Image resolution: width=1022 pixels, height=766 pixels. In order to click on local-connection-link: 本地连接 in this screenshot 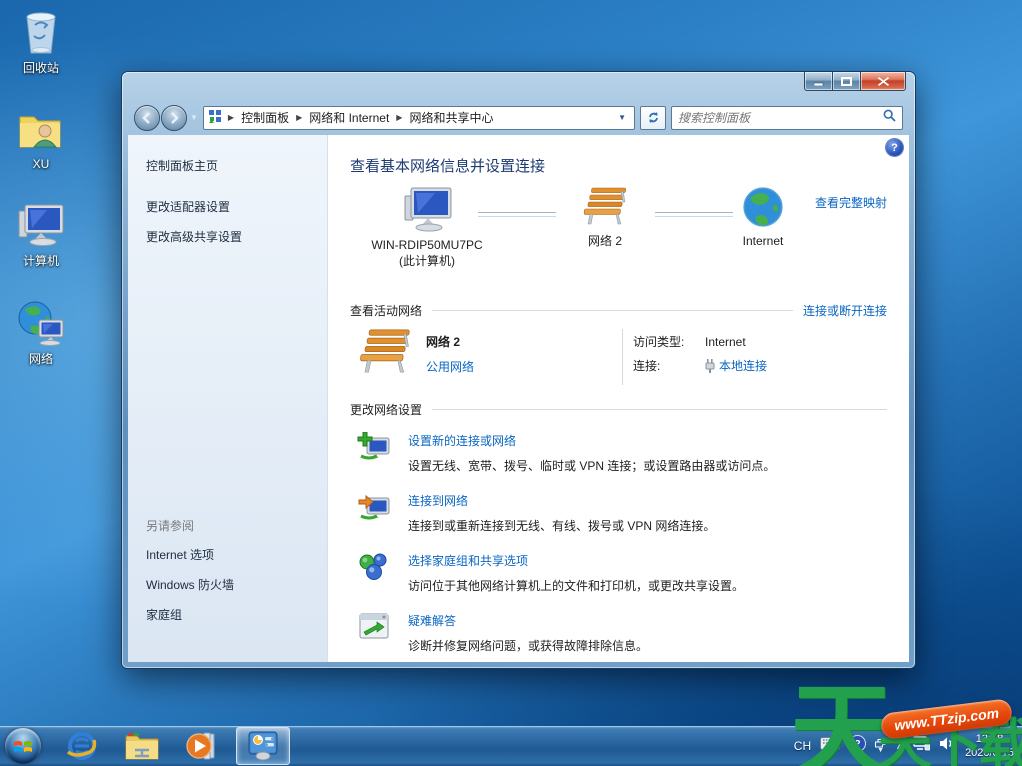, I will do `click(743, 365)`.